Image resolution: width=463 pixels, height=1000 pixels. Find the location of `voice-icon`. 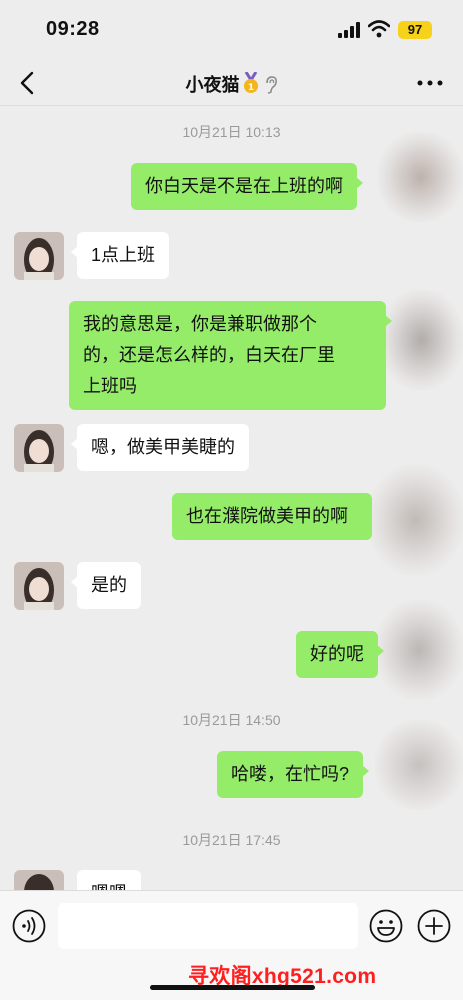

voice-icon is located at coordinates (29, 926).